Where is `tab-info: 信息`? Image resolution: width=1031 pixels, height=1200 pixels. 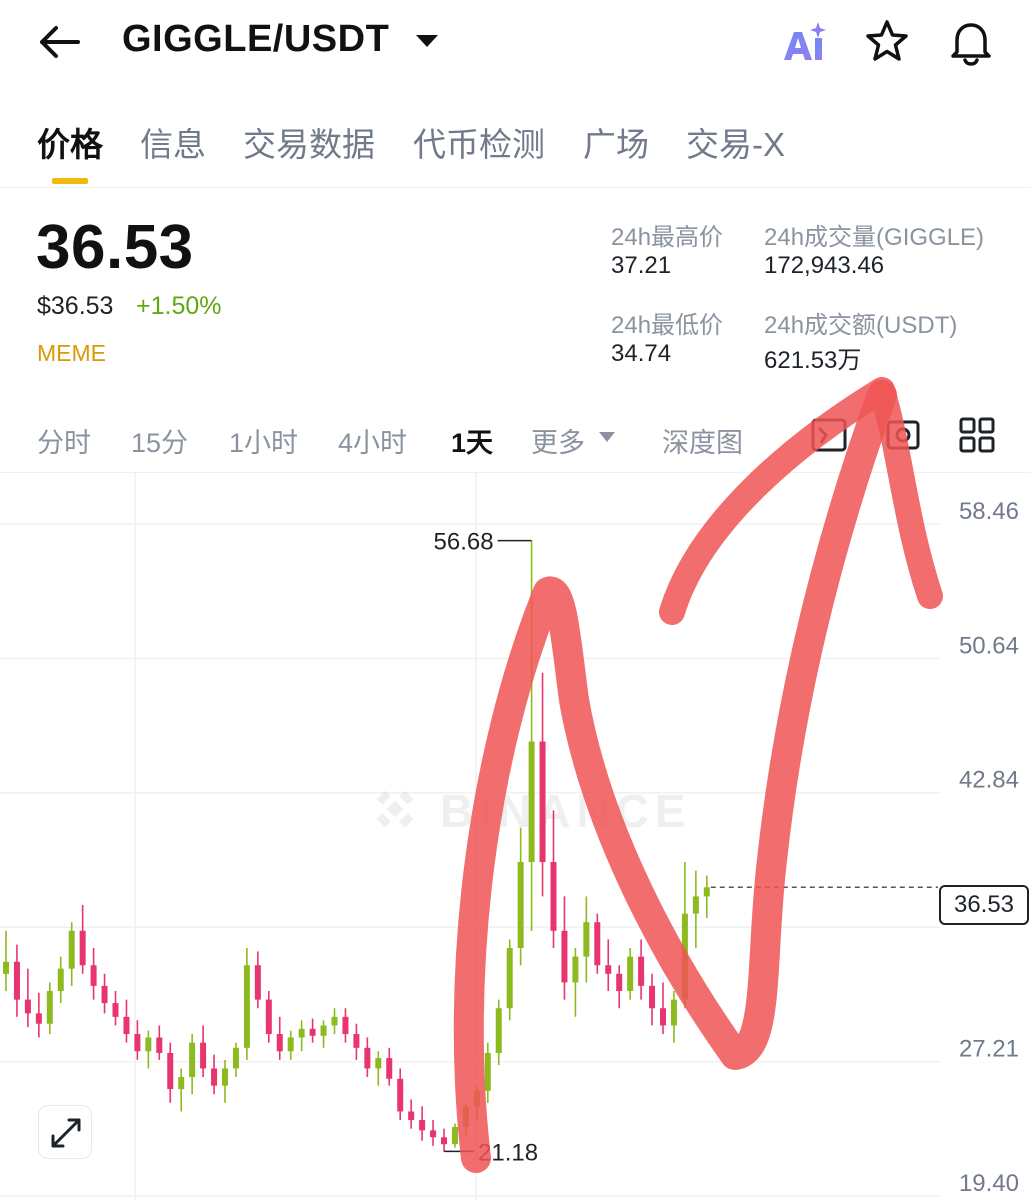
tab-info: 信息 is located at coordinates (173, 142).